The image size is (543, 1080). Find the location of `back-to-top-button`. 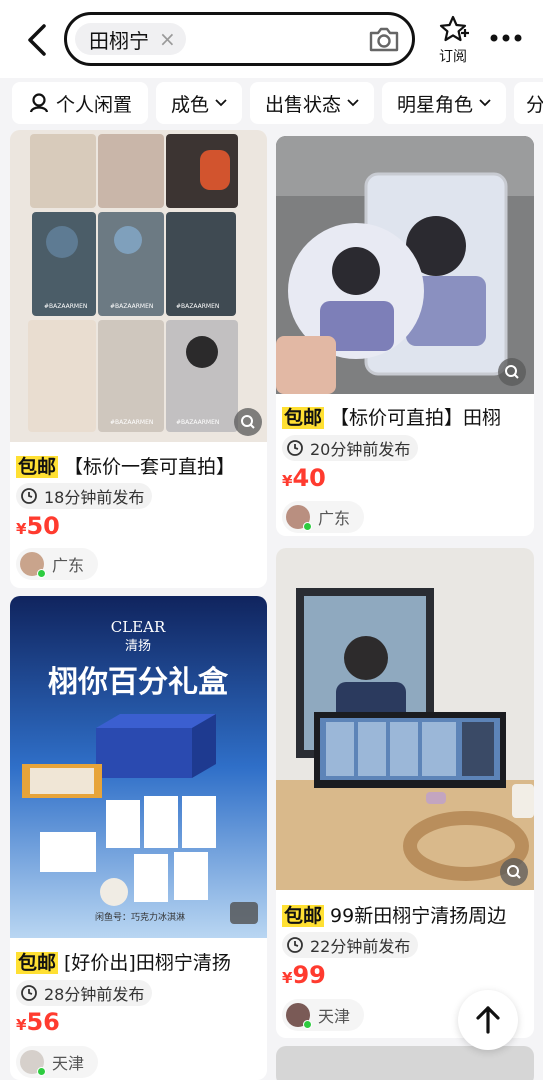

back-to-top-button is located at coordinates (488, 1020).